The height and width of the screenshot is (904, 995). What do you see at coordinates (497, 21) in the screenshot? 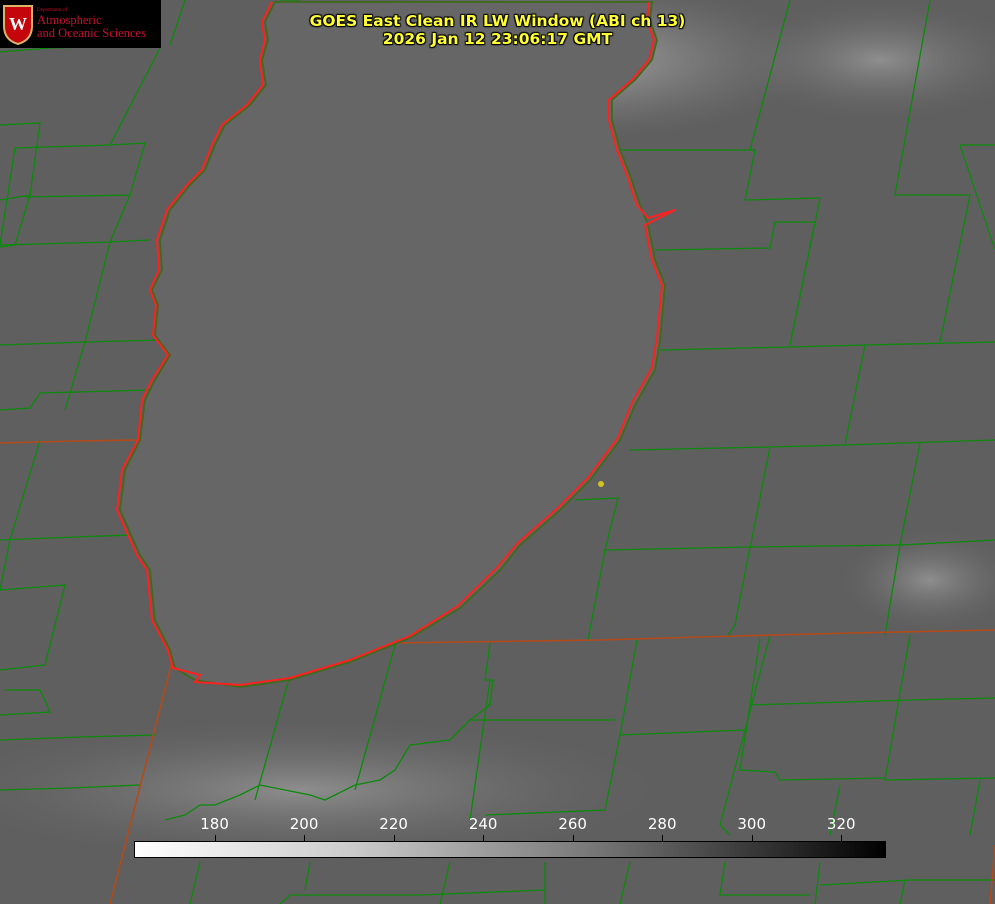
I see `image-title: GOES East Clean IR LW Window (ABI ch 13)` at bounding box center [497, 21].